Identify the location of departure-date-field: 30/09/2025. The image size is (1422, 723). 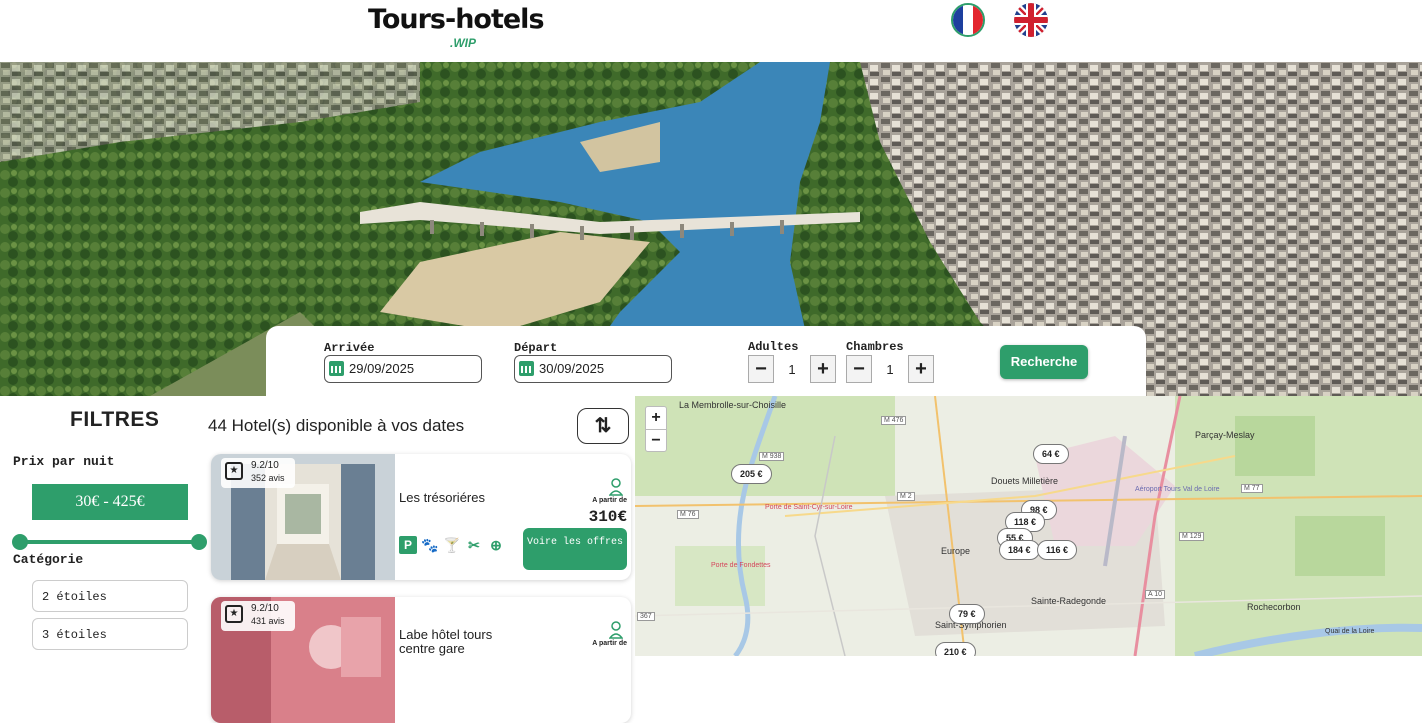
(593, 369).